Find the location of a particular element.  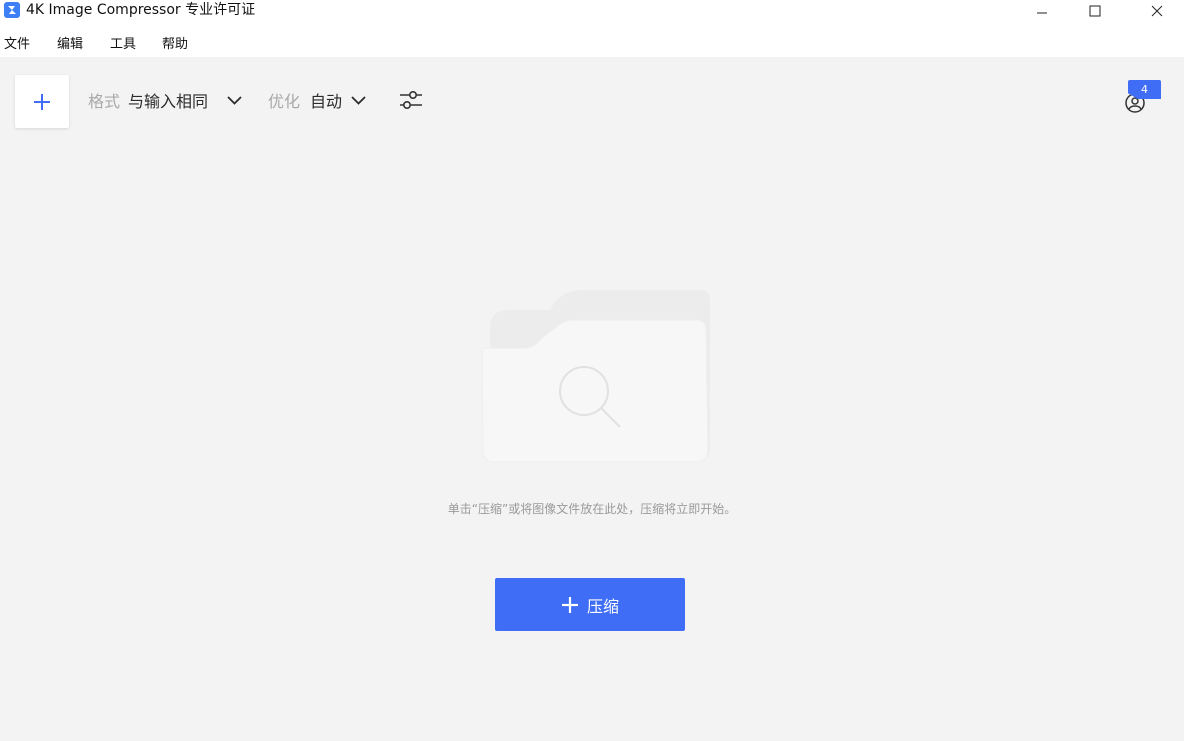

menu-tools: 工具 is located at coordinates (123, 45).